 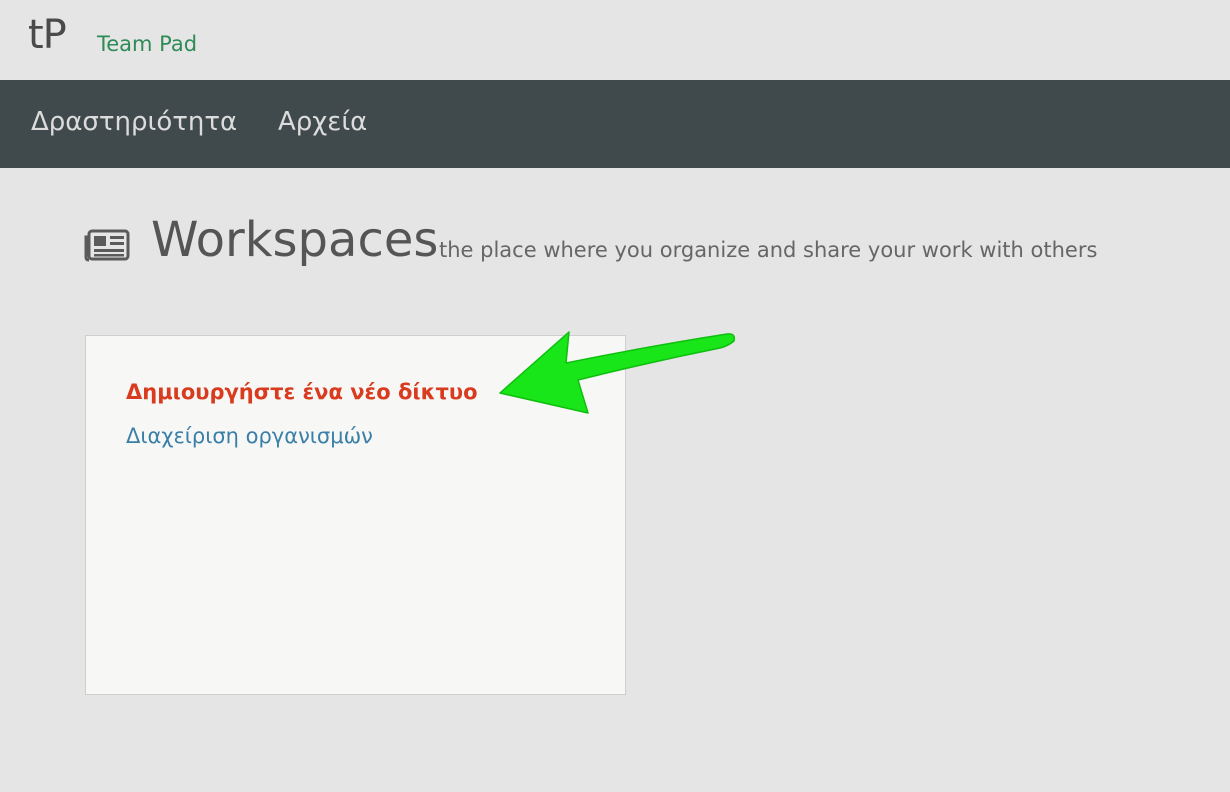 I want to click on app-logo: tP, so click(x=47, y=35).